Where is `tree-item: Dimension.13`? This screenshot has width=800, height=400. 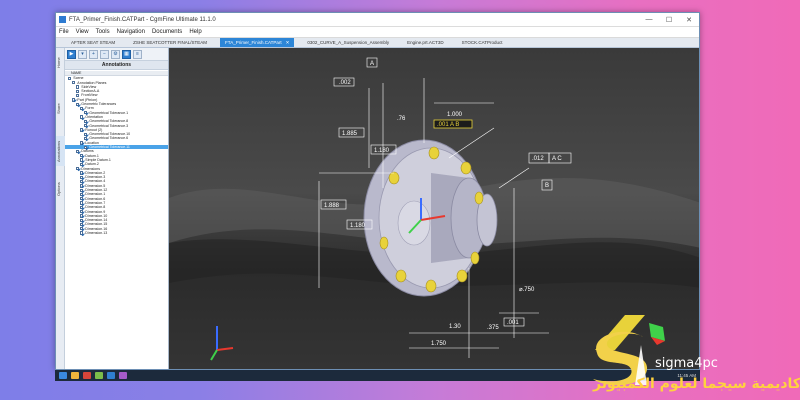 tree-item: Dimension.13 is located at coordinates (116, 233).